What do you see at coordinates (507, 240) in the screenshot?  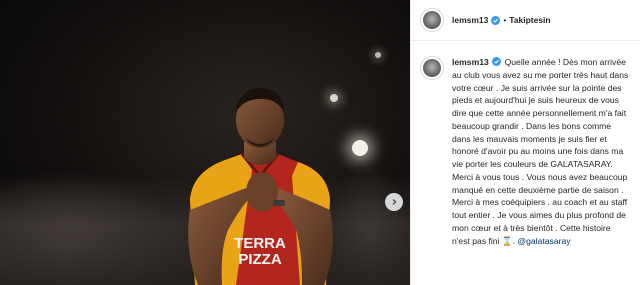 I see `hourglass-icon: ⌛` at bounding box center [507, 240].